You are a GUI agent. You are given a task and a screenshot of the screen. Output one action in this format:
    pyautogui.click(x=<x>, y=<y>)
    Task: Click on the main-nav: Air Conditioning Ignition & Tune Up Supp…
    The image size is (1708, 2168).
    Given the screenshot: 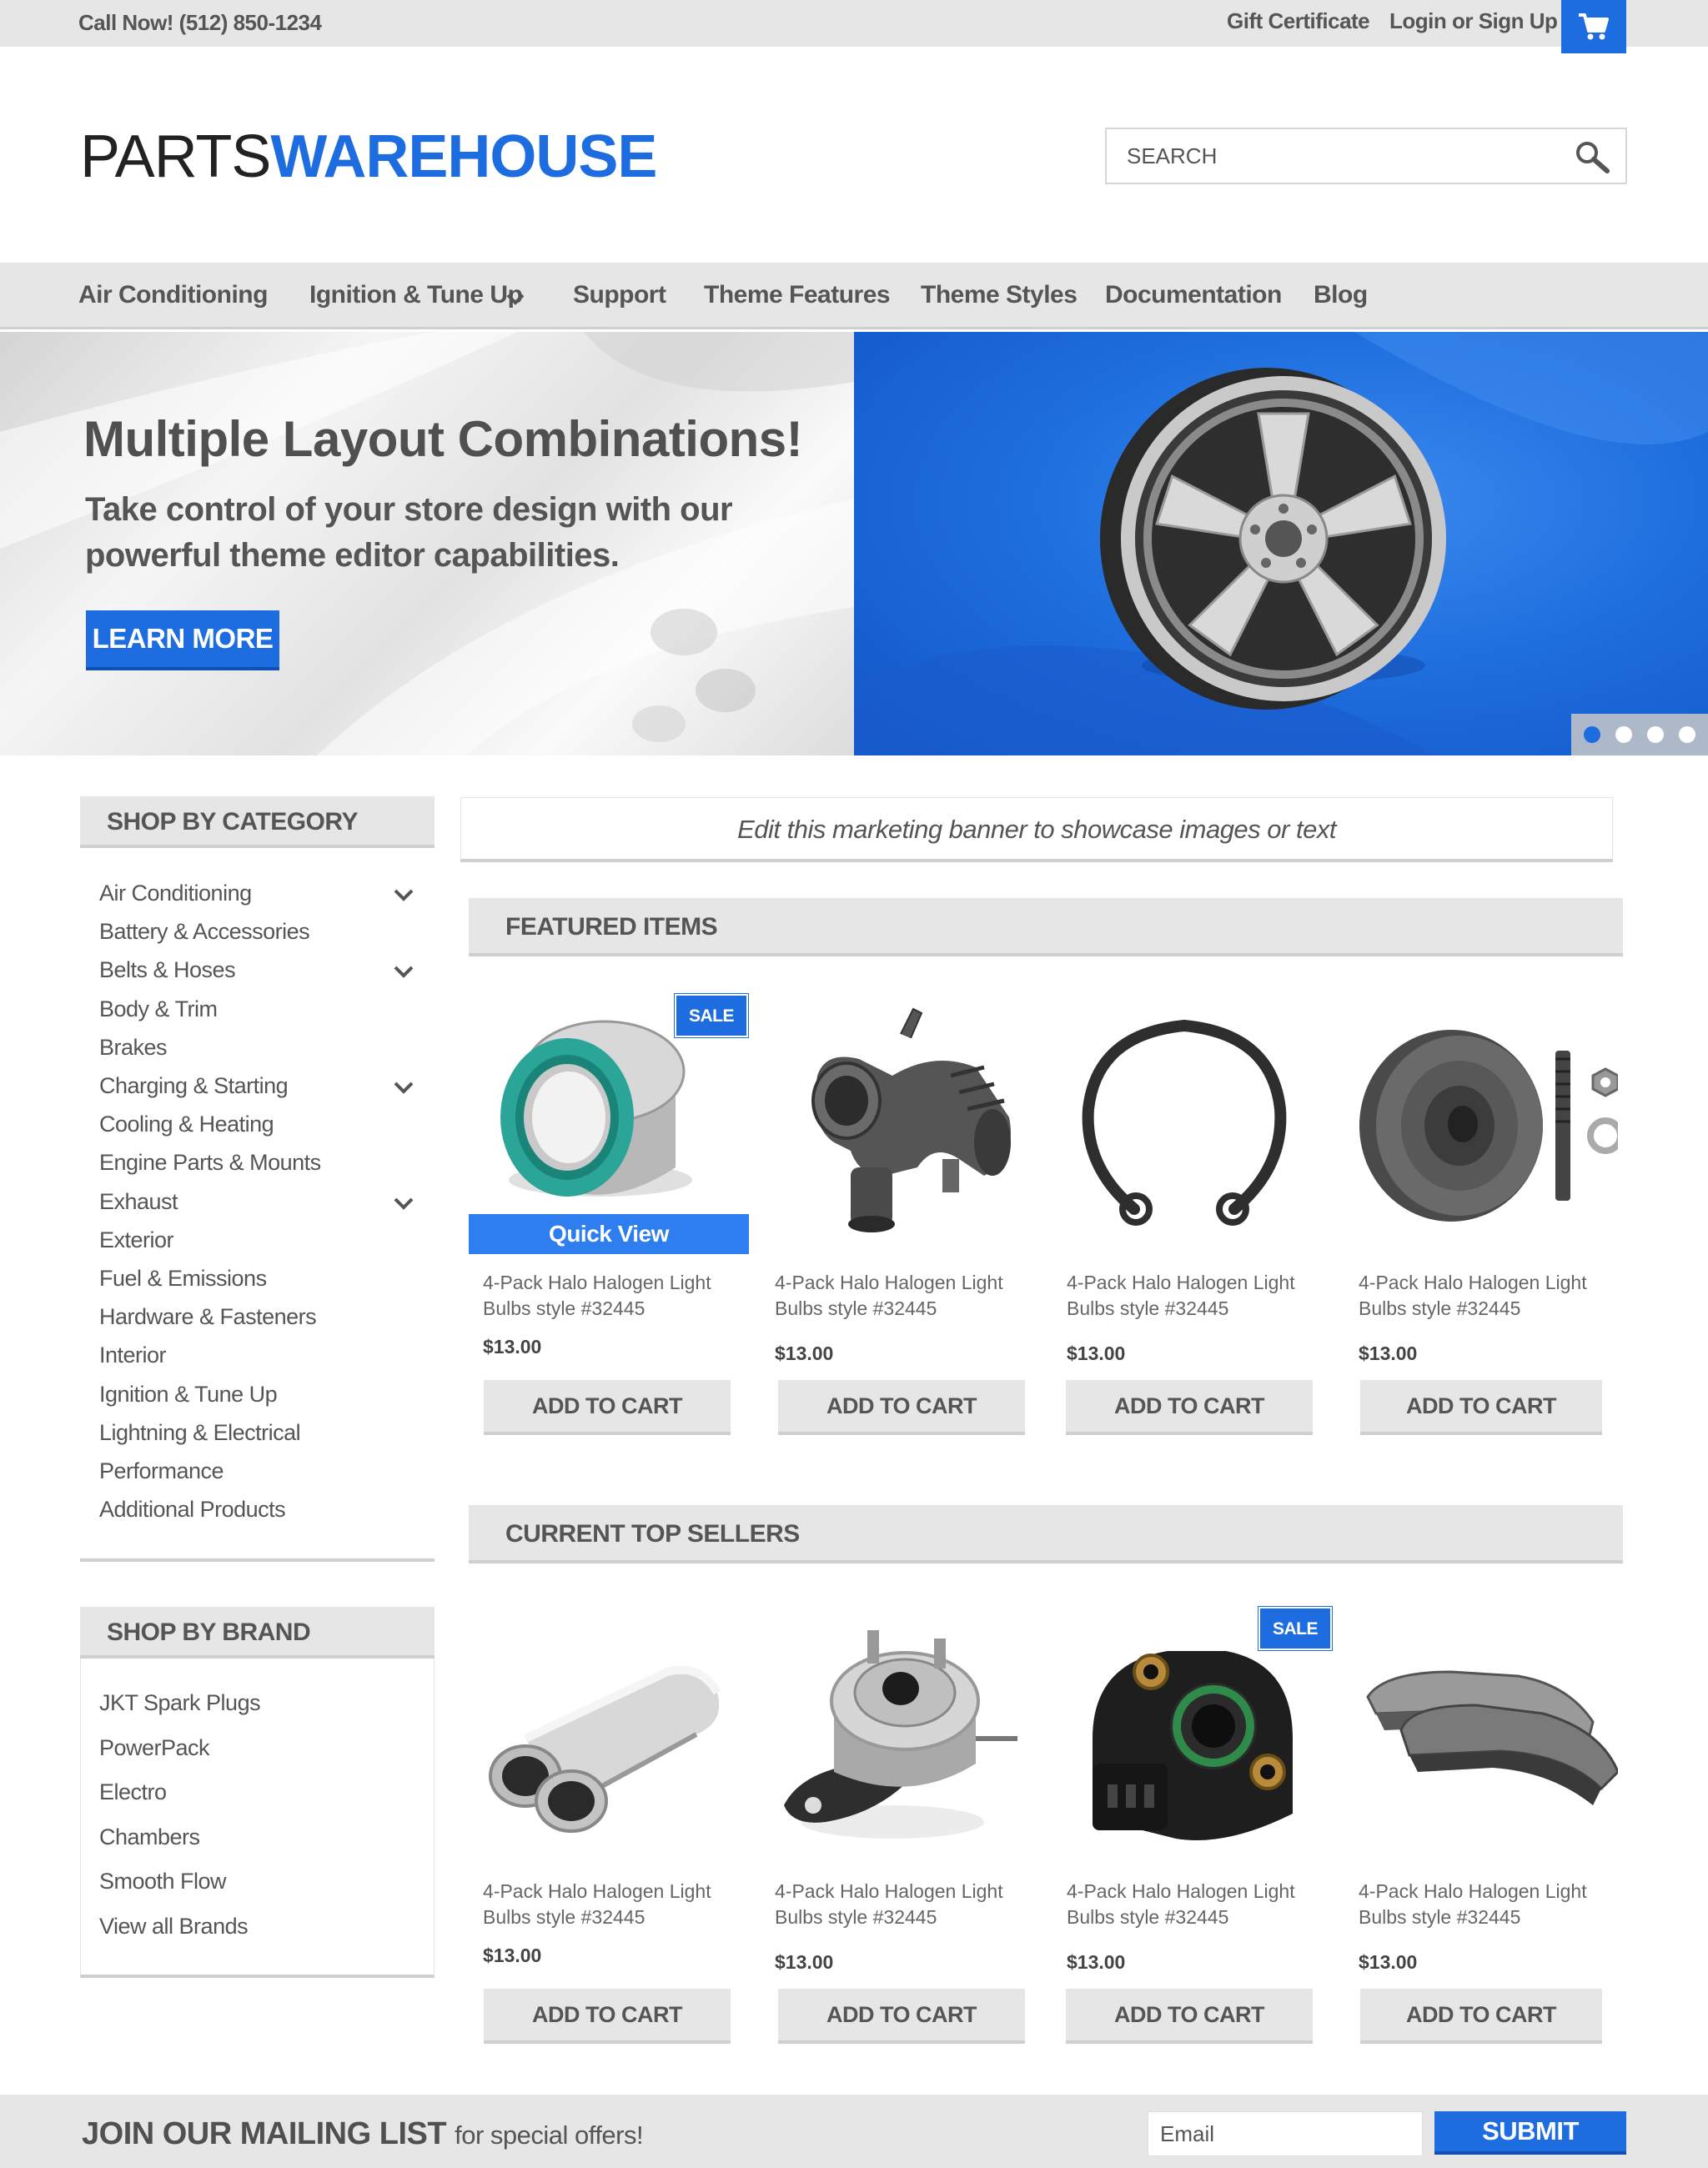 What is the action you would take?
    pyautogui.click(x=854, y=296)
    